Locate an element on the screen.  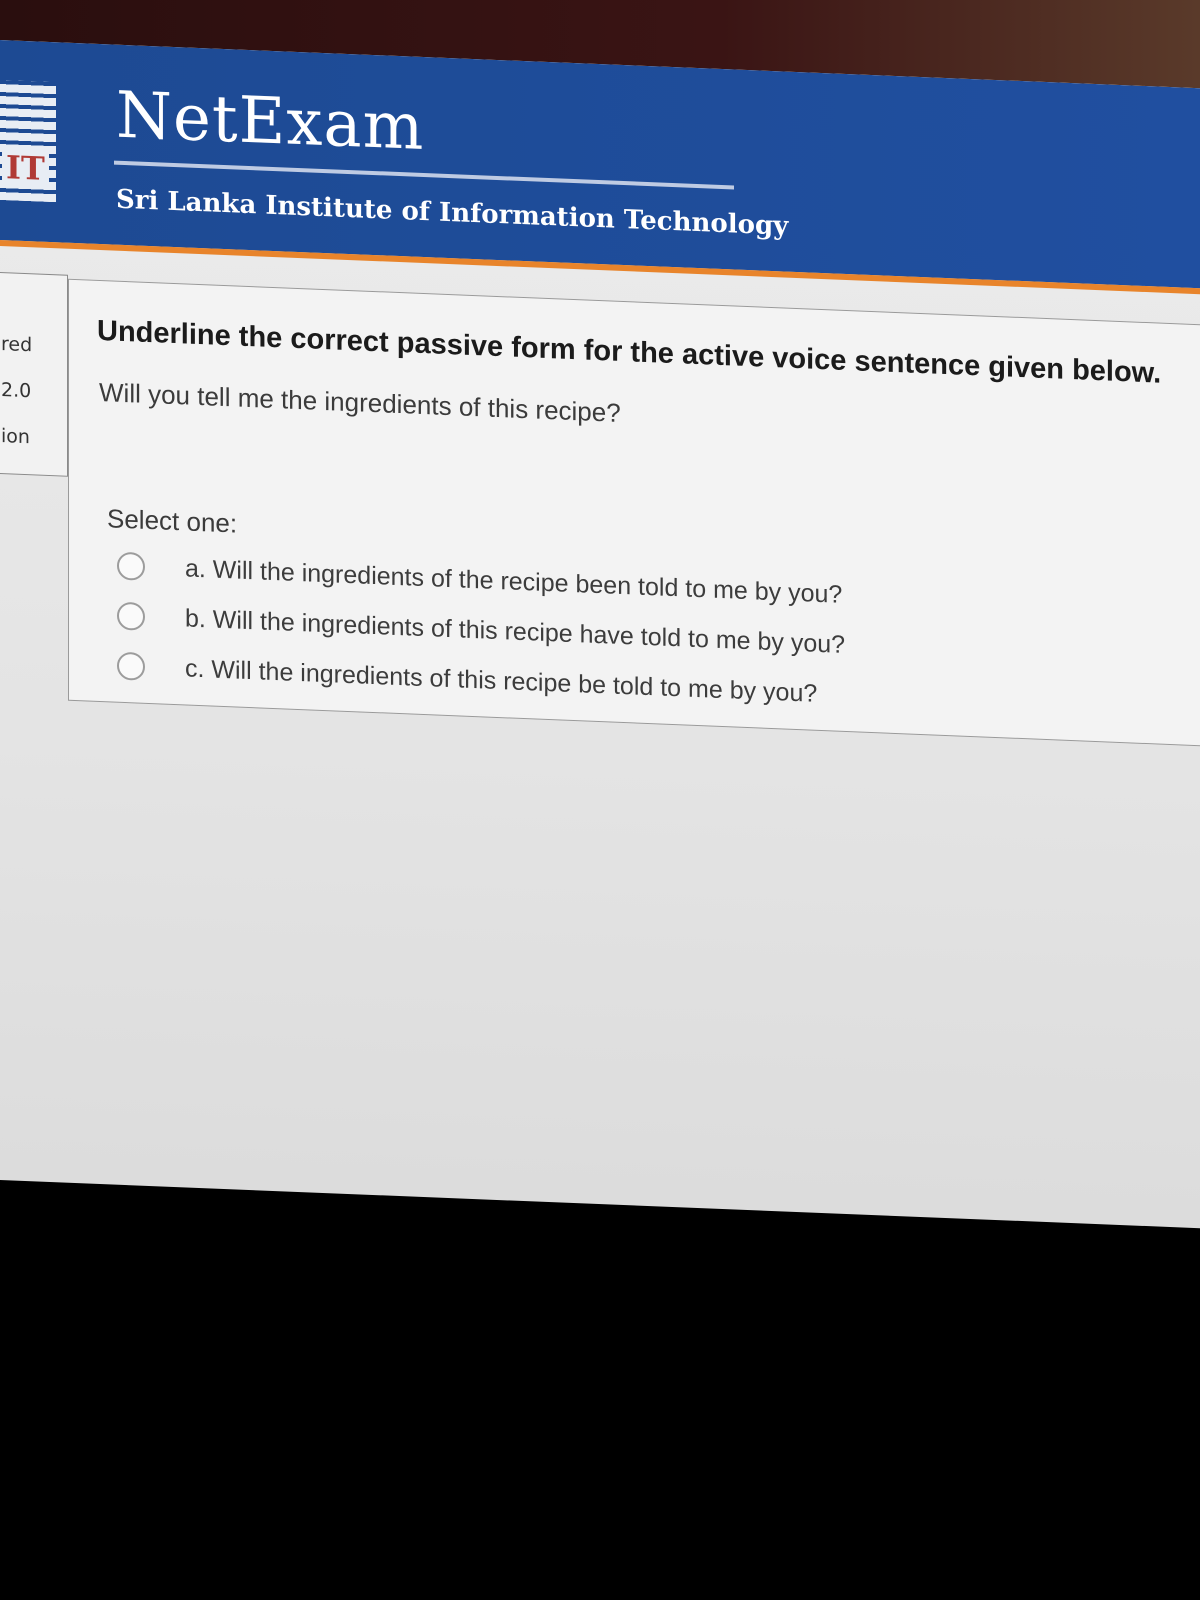
brand-title: NetExam is located at coordinates (270, 122).